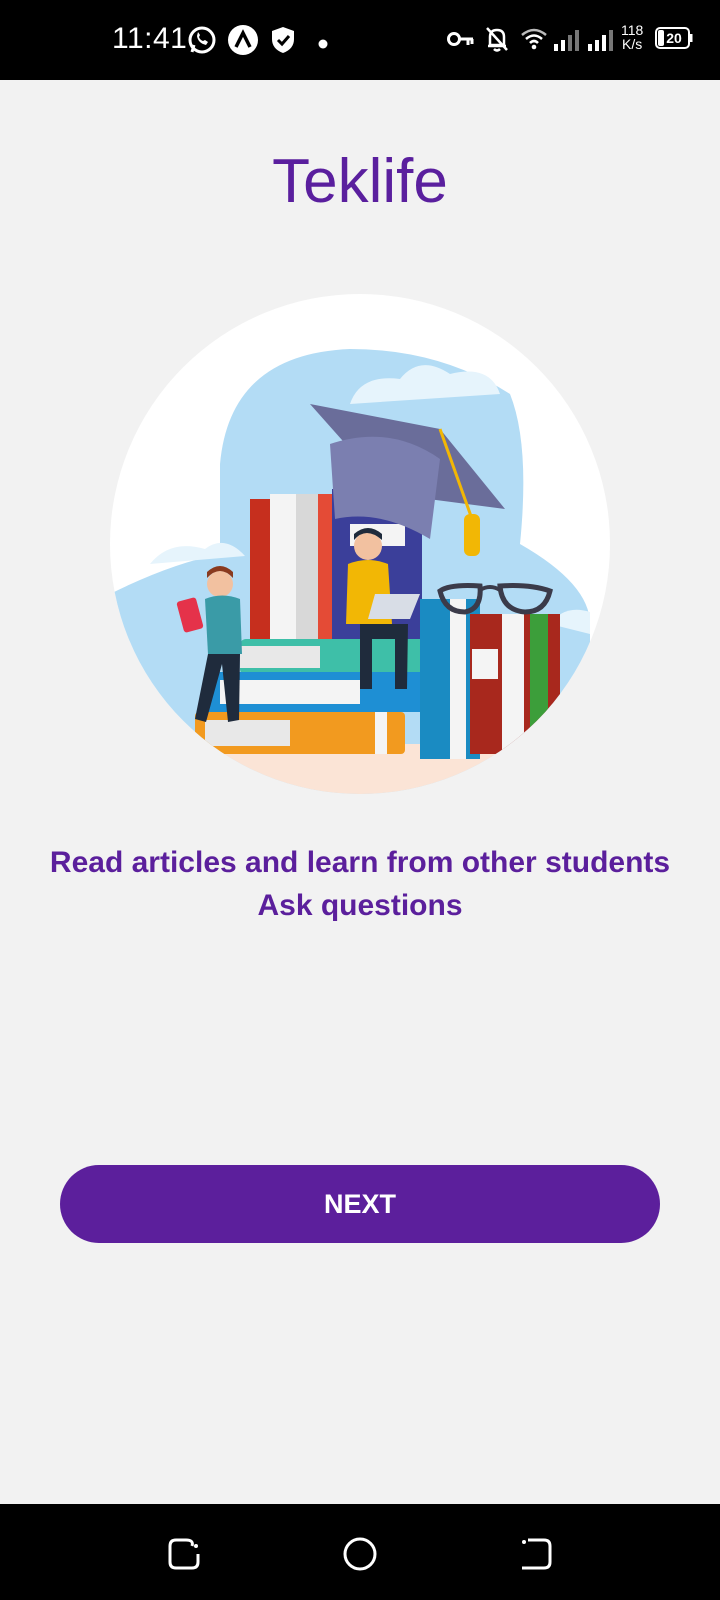 Image resolution: width=720 pixels, height=1600 pixels. I want to click on battery-level: 20, so click(674, 38).